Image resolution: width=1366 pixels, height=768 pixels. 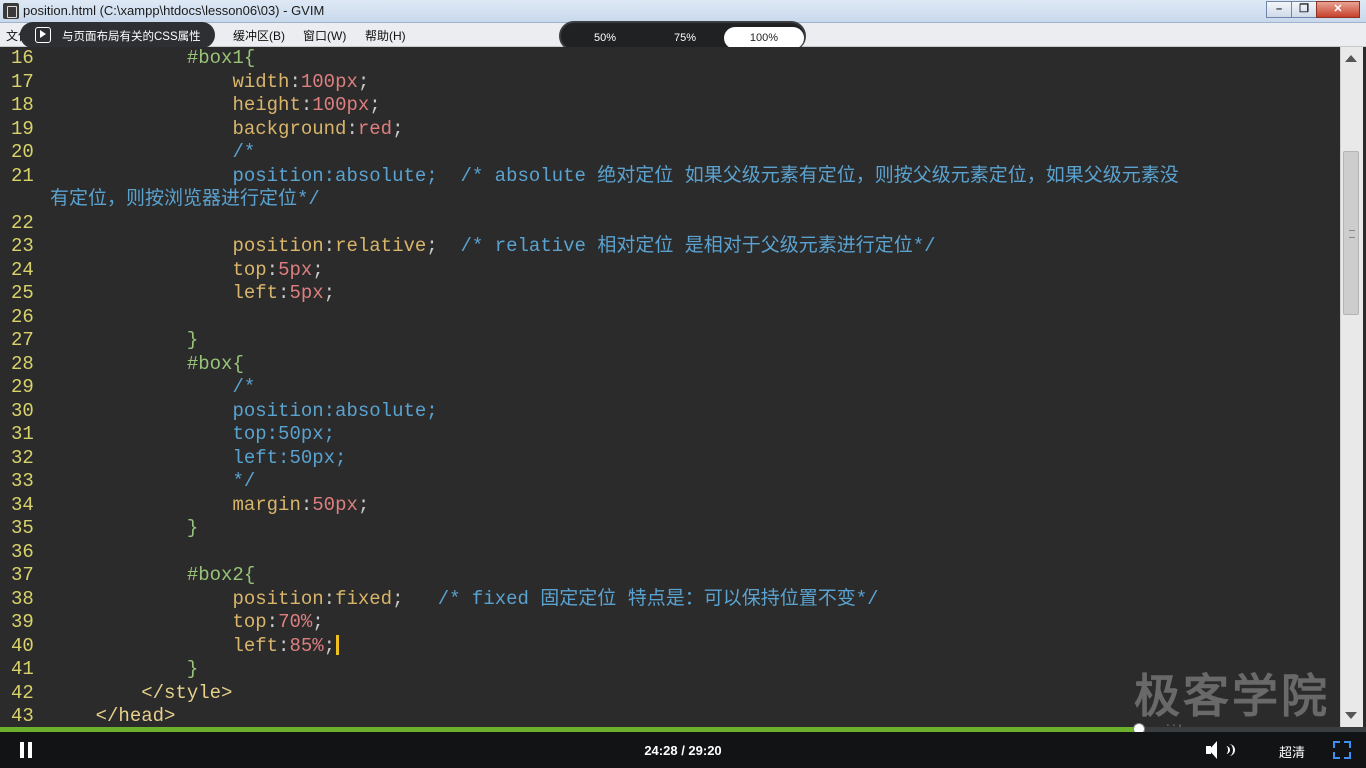 I want to click on code-text: top:5px;, so click(x=186, y=270).